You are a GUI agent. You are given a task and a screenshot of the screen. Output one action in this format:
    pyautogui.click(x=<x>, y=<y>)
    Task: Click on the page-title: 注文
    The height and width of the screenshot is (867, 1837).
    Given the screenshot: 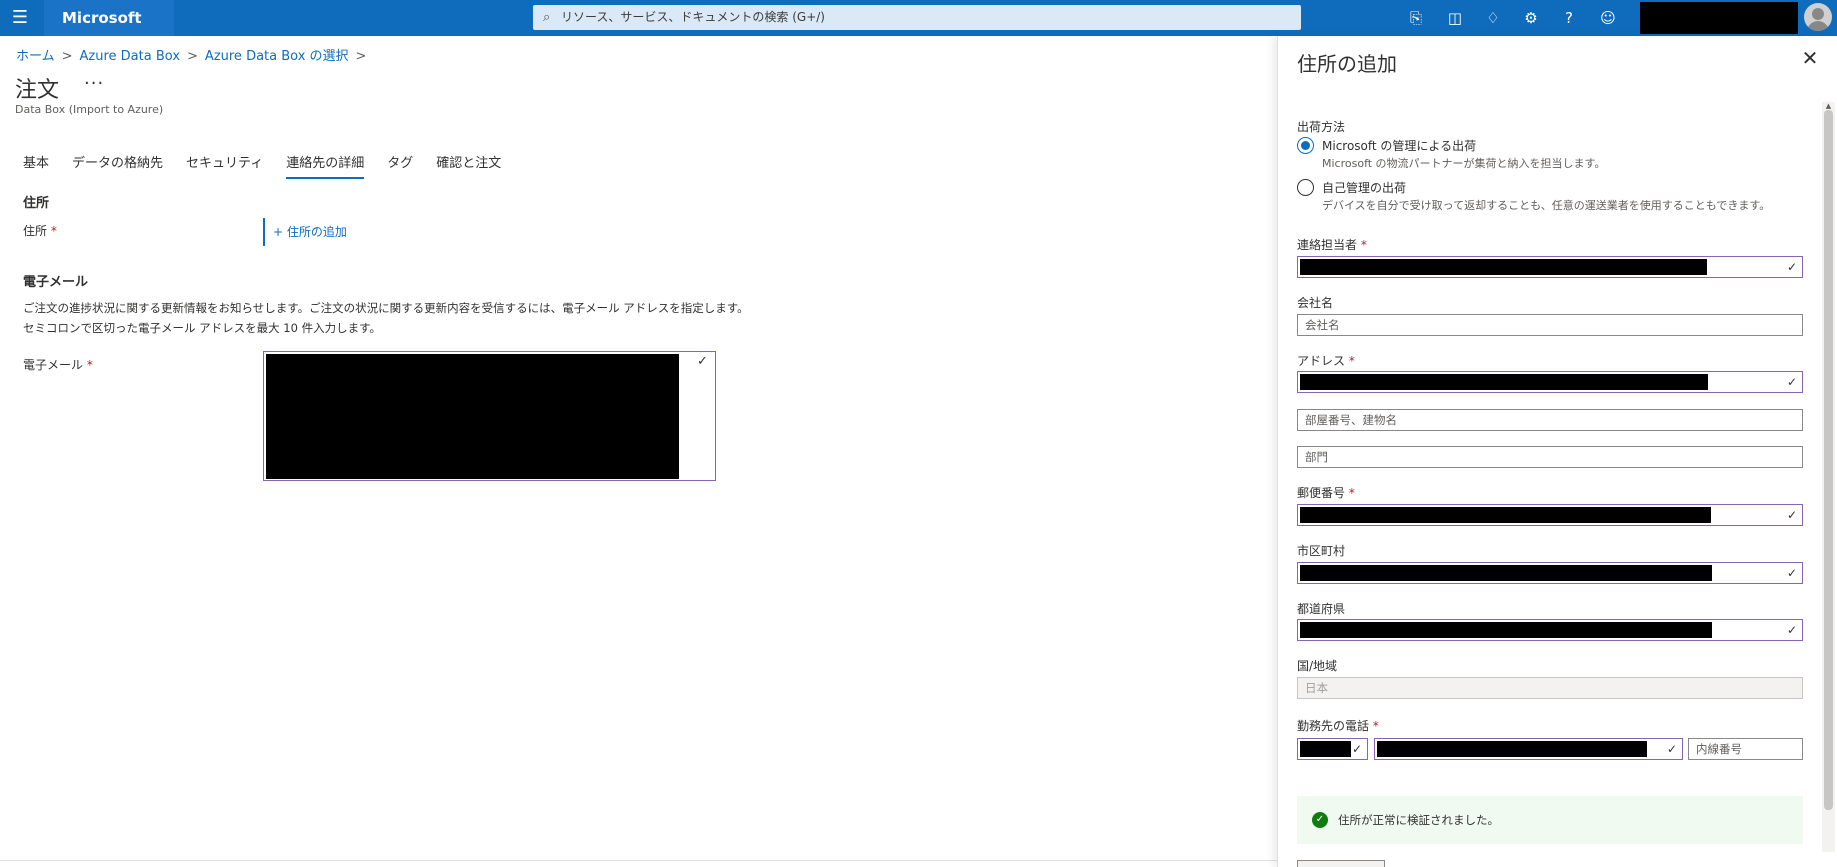 What is the action you would take?
    pyautogui.click(x=37, y=90)
    